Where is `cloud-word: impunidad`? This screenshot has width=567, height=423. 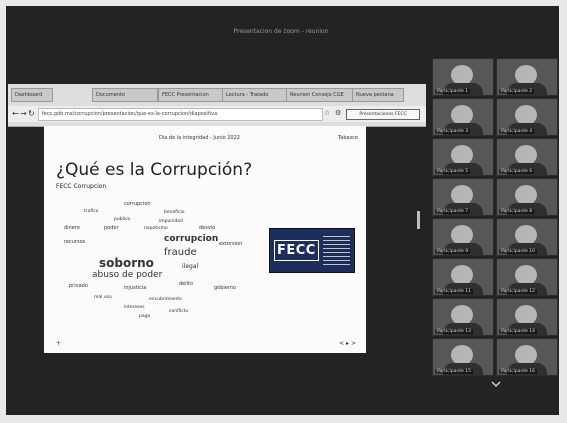 cloud-word: impunidad is located at coordinates (171, 221).